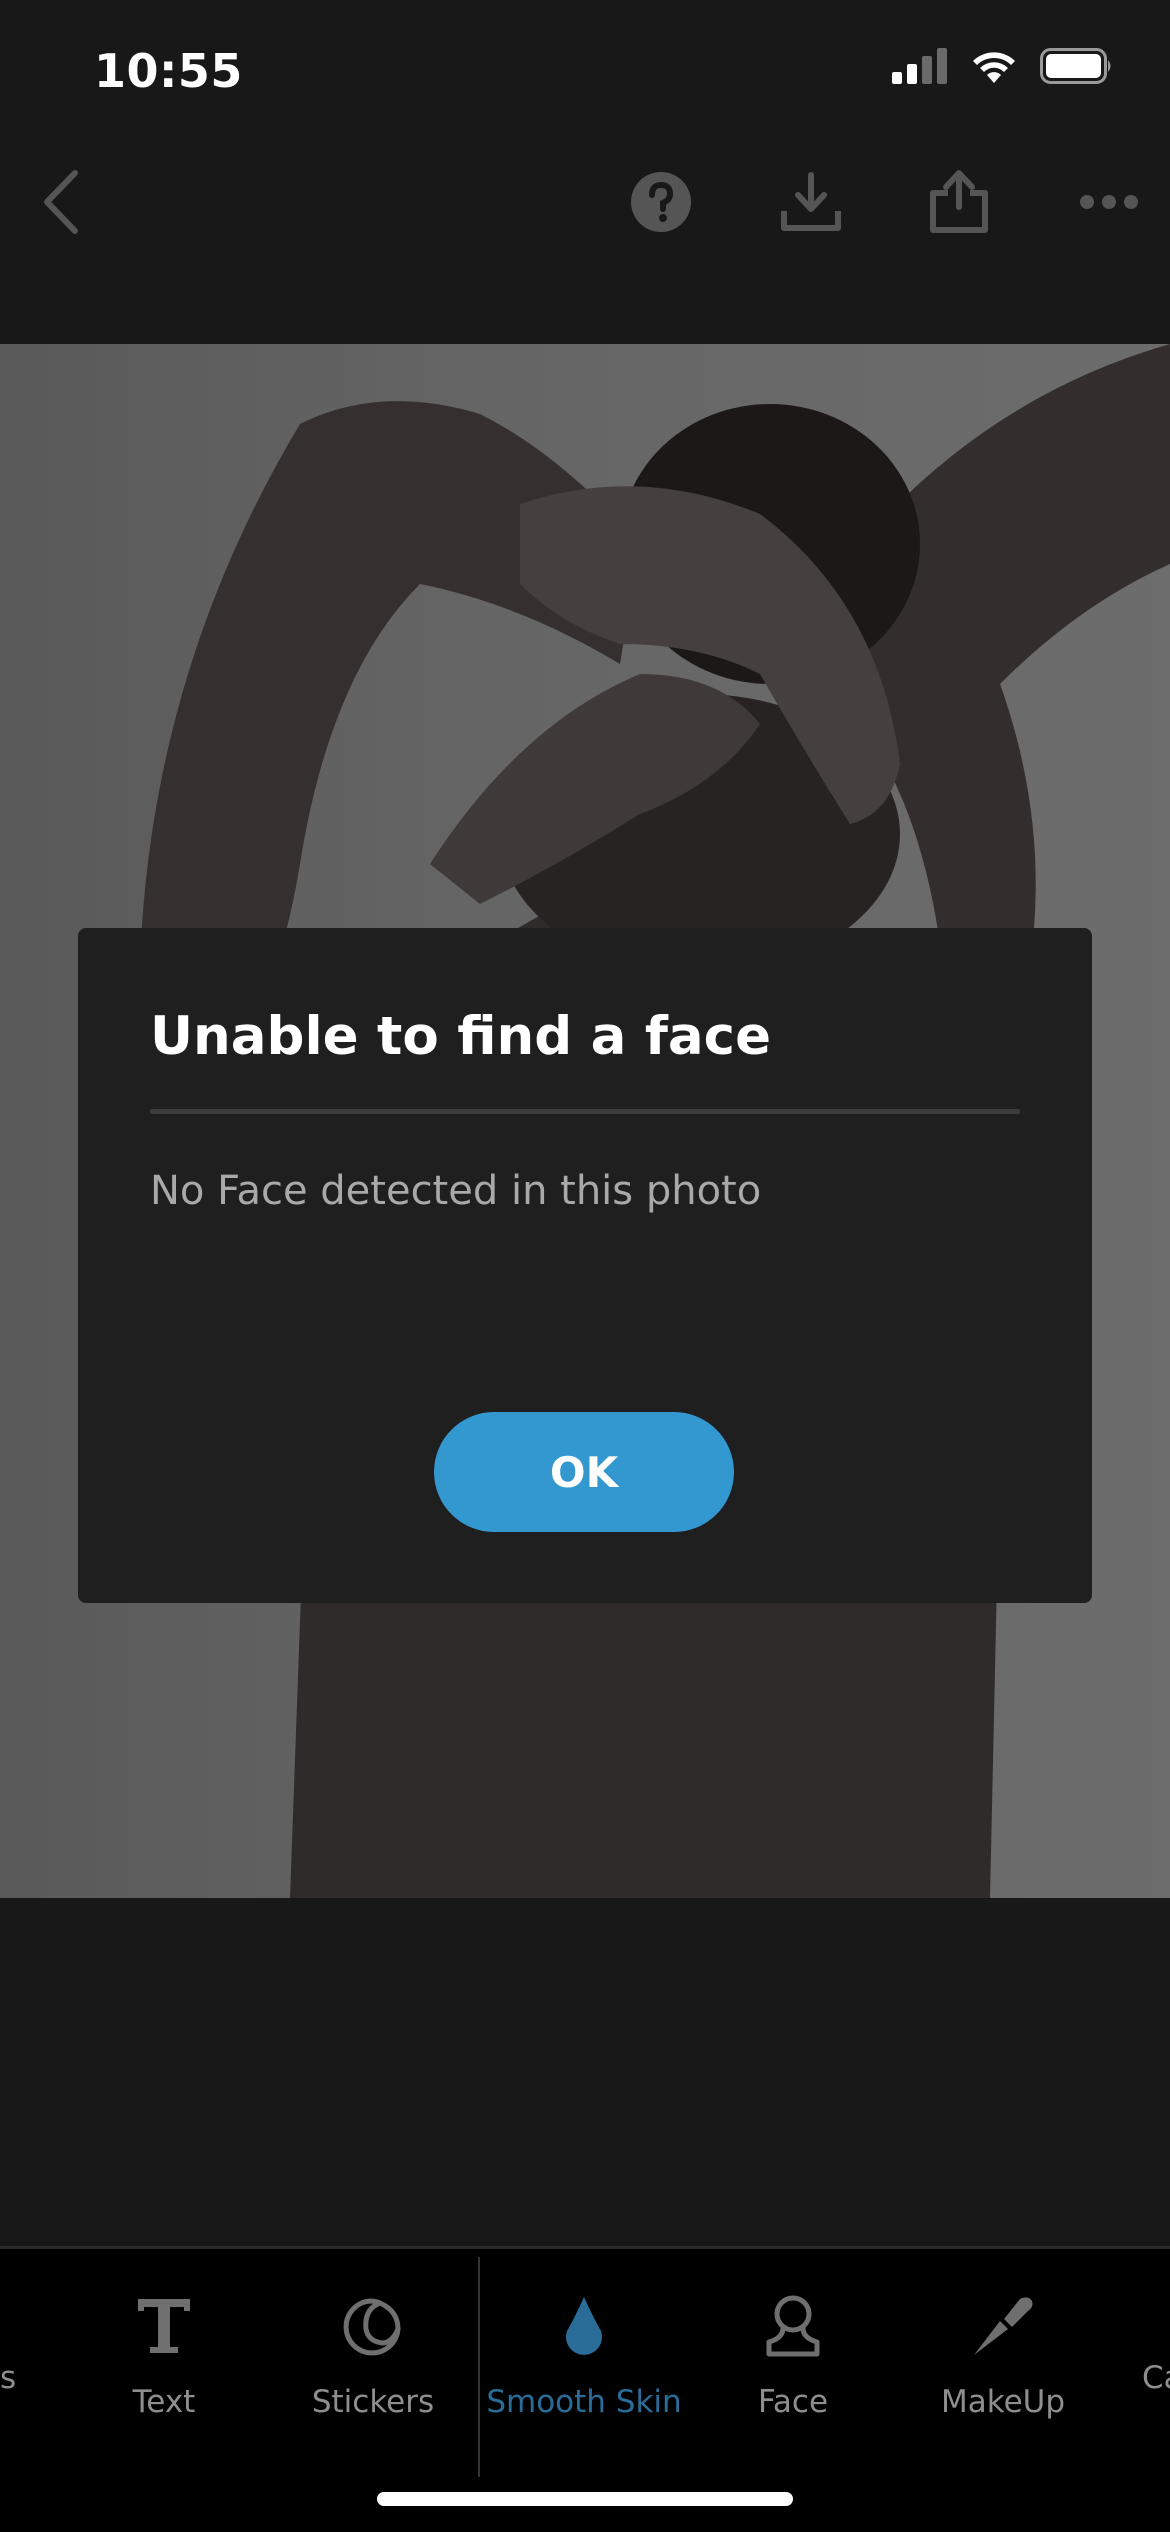 This screenshot has width=1170, height=2532. What do you see at coordinates (585, 75) in the screenshot?
I see `status-bar: 10:55` at bounding box center [585, 75].